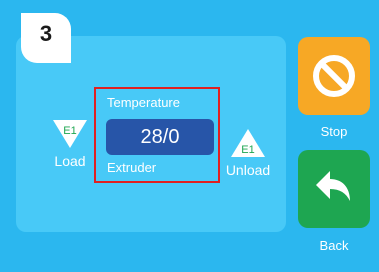 Image resolution: width=379 pixels, height=272 pixels. Describe the element at coordinates (248, 143) in the screenshot. I see `up-triangle-icon: E1` at that location.